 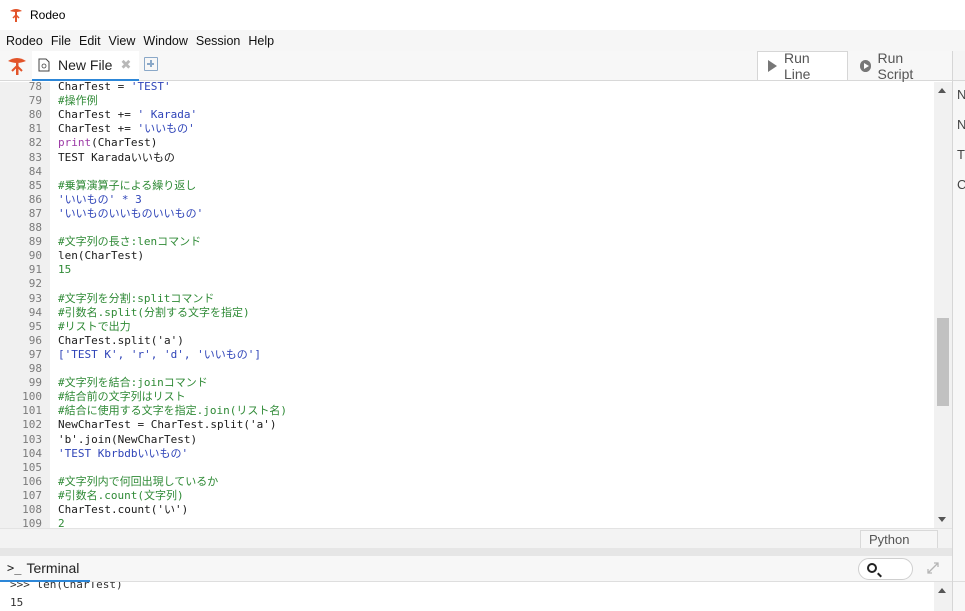 I want to click on terminal-output: >>> len(CharTest) 15, so click(x=467, y=596).